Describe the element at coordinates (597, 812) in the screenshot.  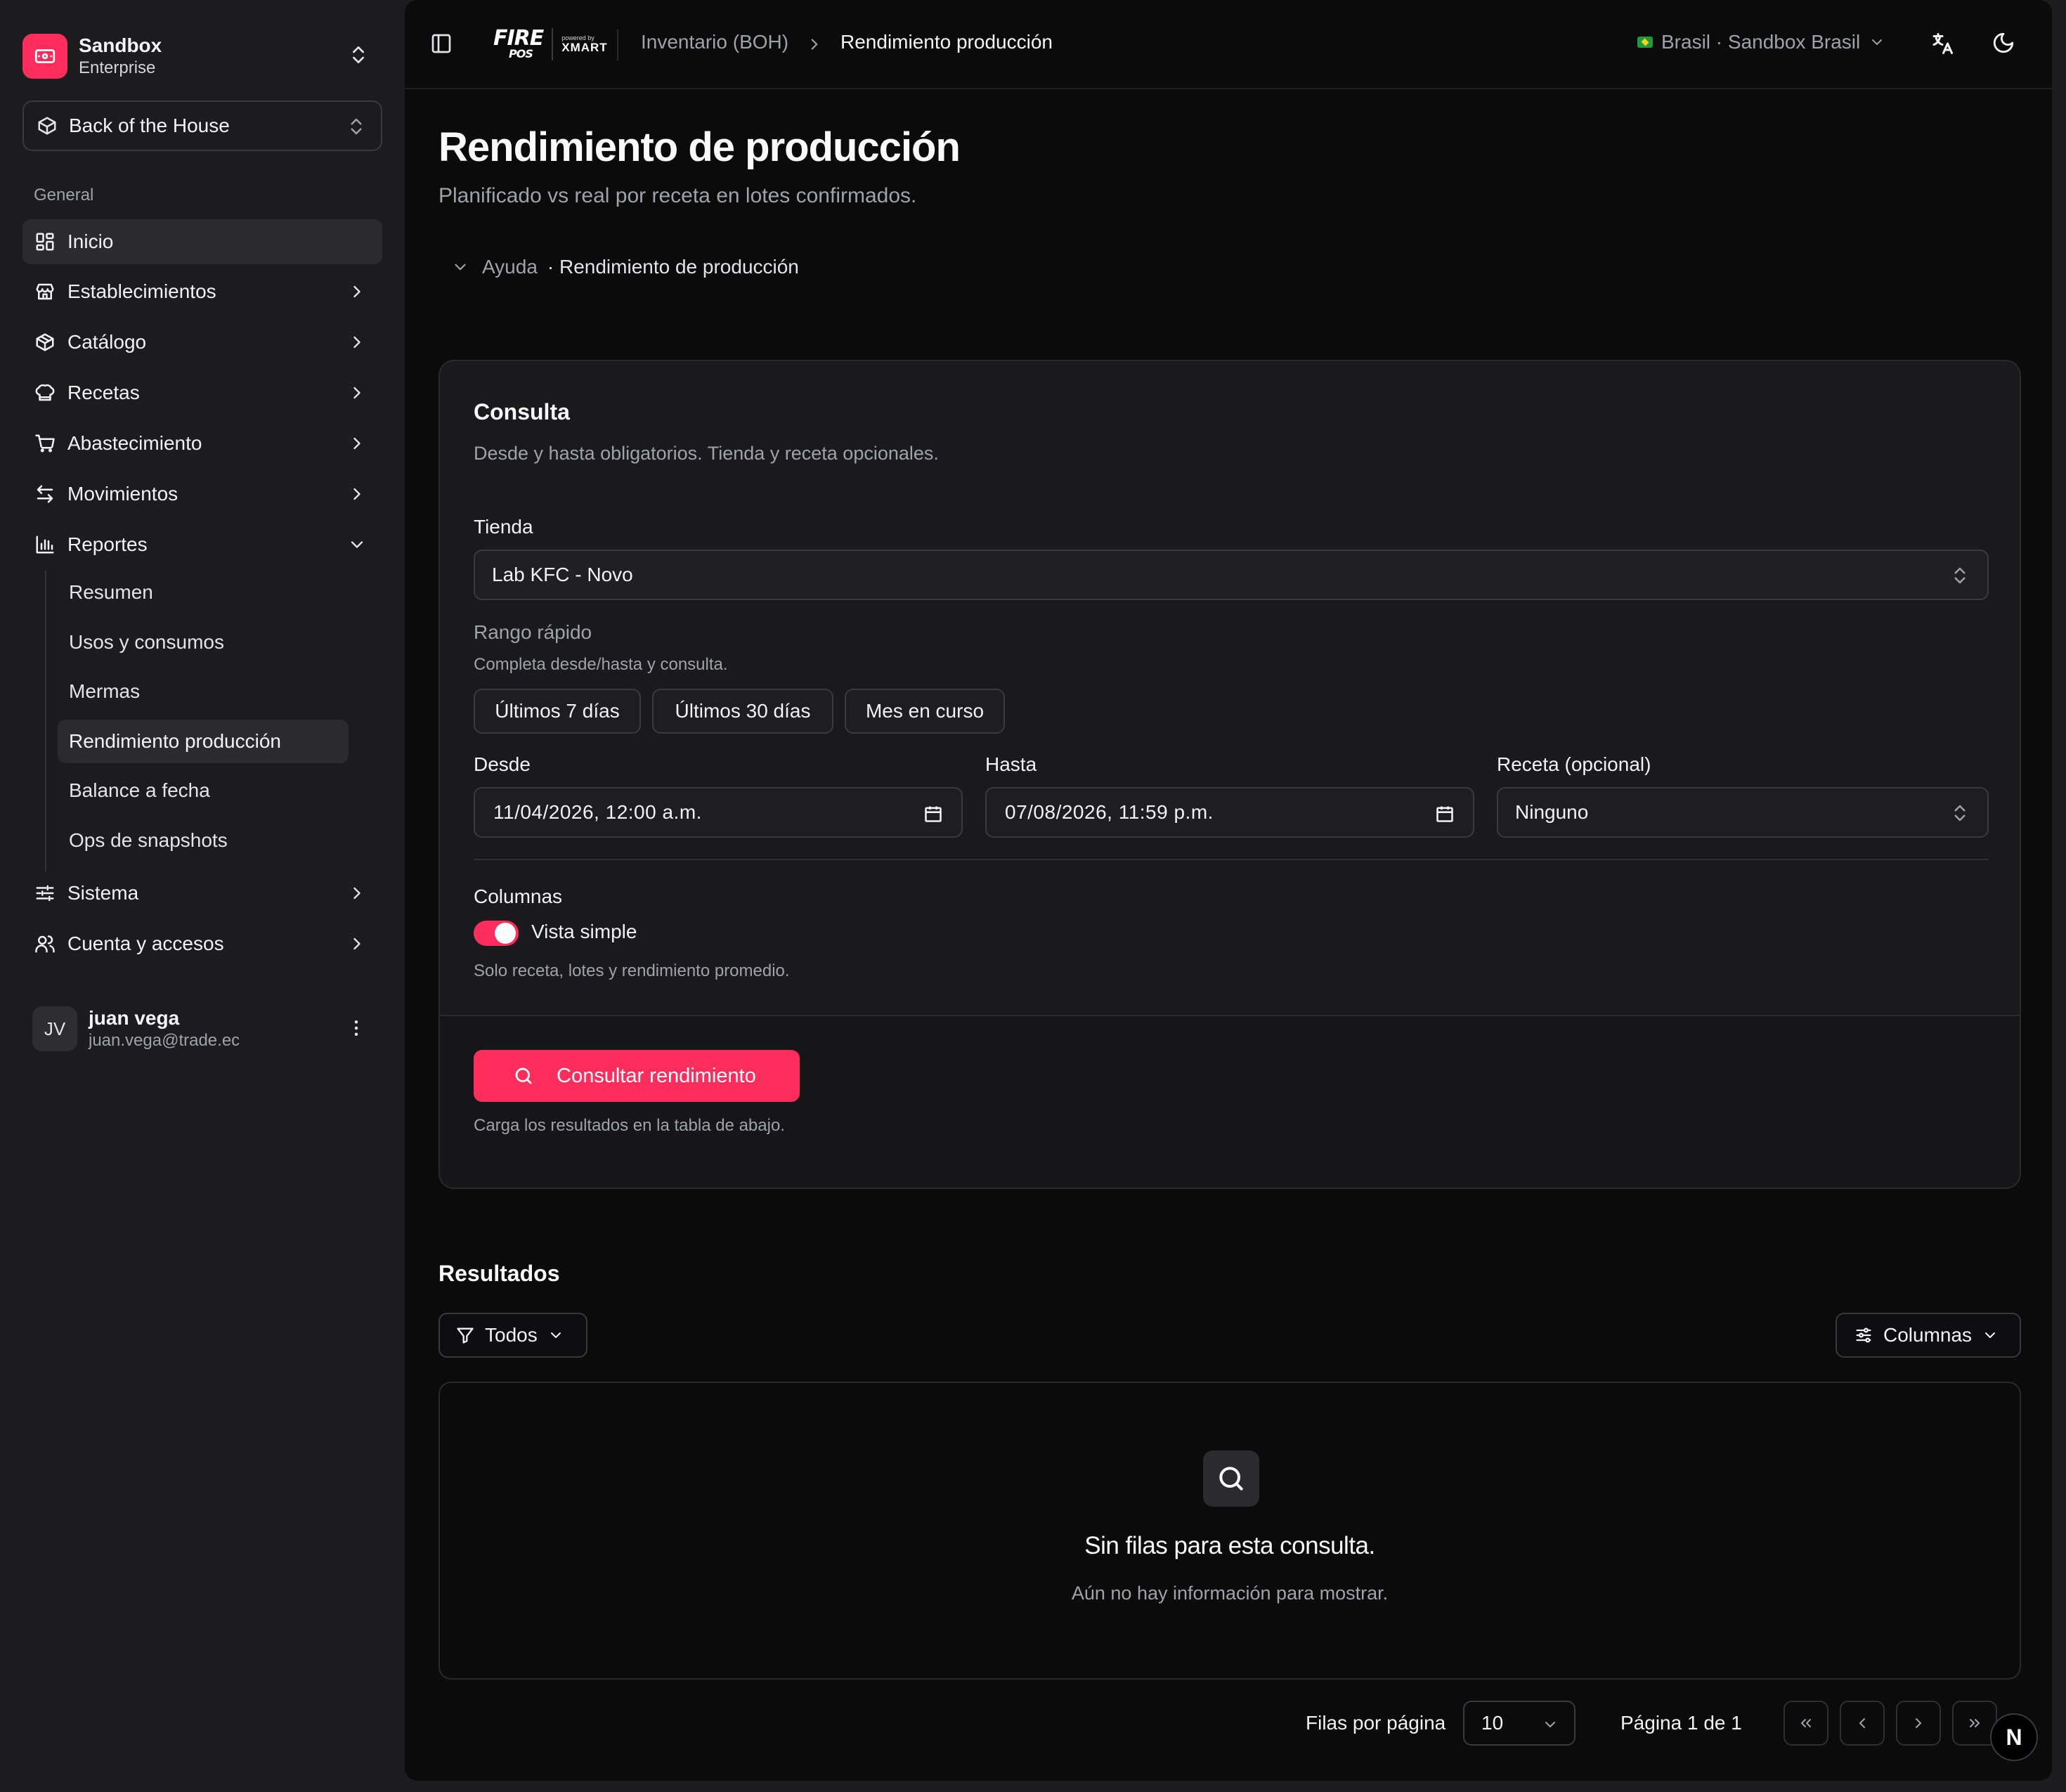
I see `from-date-value: 11/04/2026, 12:00 a.m.` at that location.